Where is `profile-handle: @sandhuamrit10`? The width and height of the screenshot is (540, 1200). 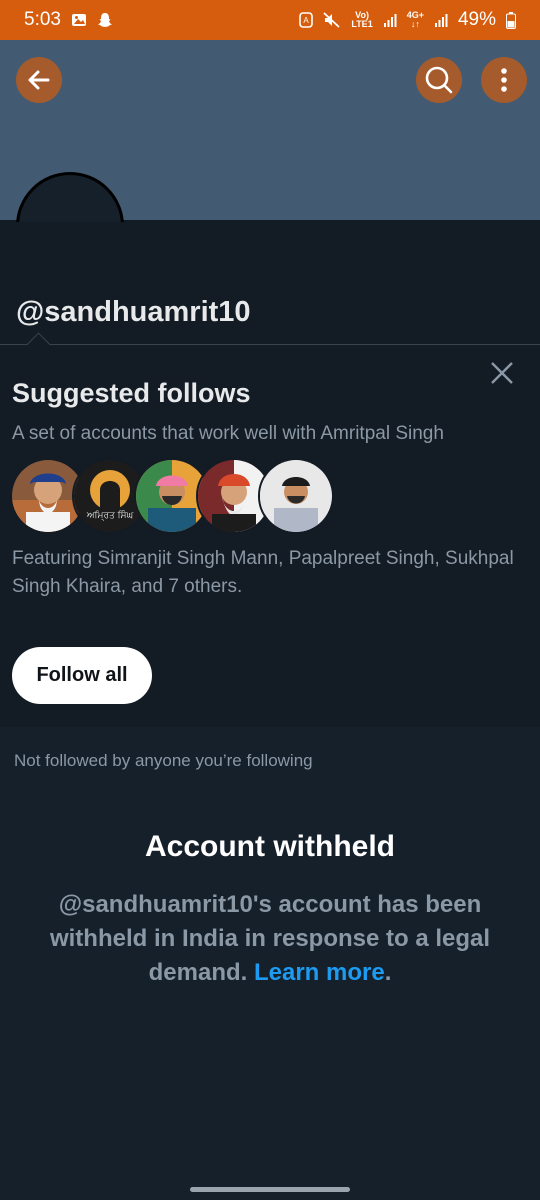
profile-handle: @sandhuamrit10 is located at coordinates (133, 312).